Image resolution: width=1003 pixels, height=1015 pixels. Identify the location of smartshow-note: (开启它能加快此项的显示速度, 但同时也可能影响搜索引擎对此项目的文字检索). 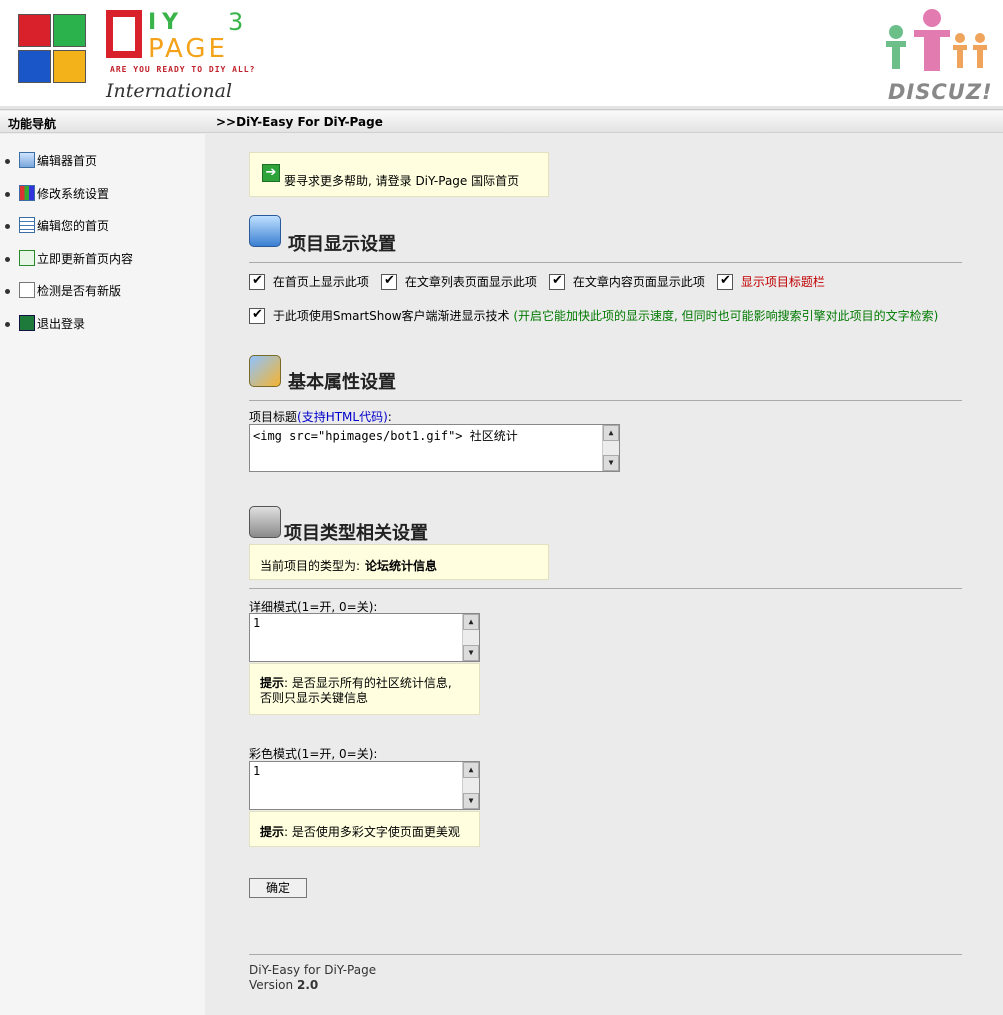
(726, 316).